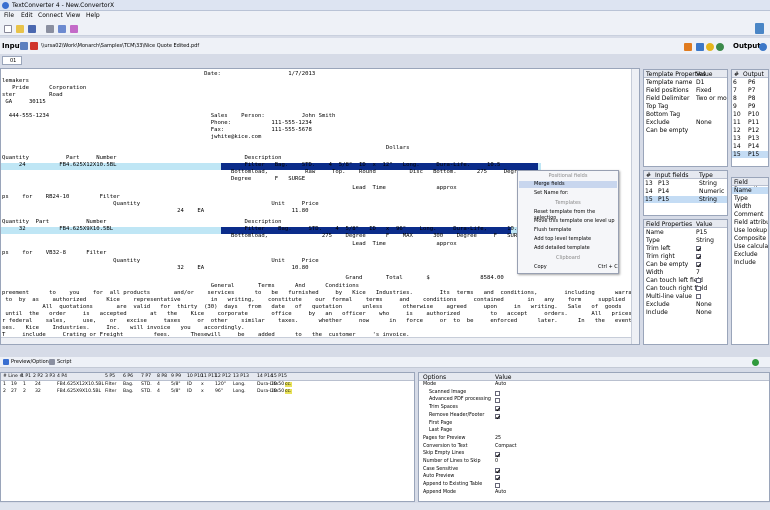  Describe the element at coordinates (176, 376) in the screenshot. I see `preview-col-header: 9 P9` at that location.